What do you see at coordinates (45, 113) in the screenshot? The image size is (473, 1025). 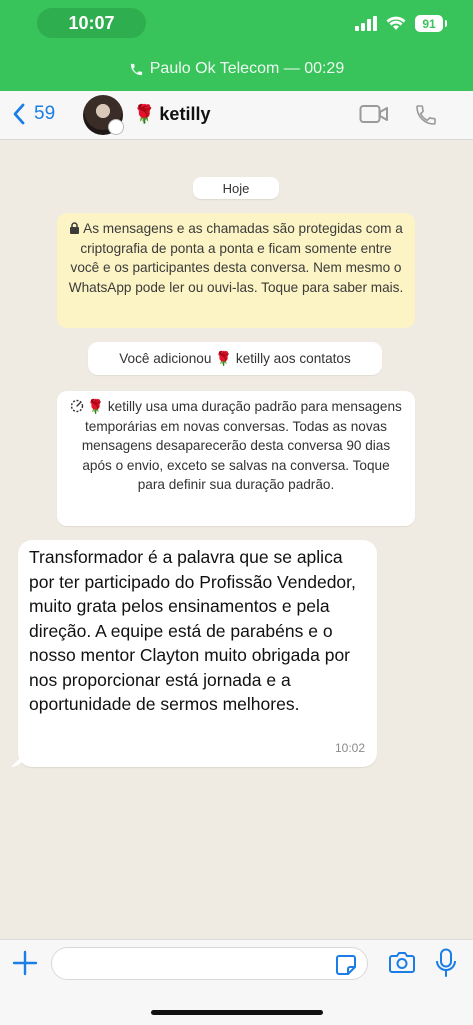 I see `unread-count: 59` at bounding box center [45, 113].